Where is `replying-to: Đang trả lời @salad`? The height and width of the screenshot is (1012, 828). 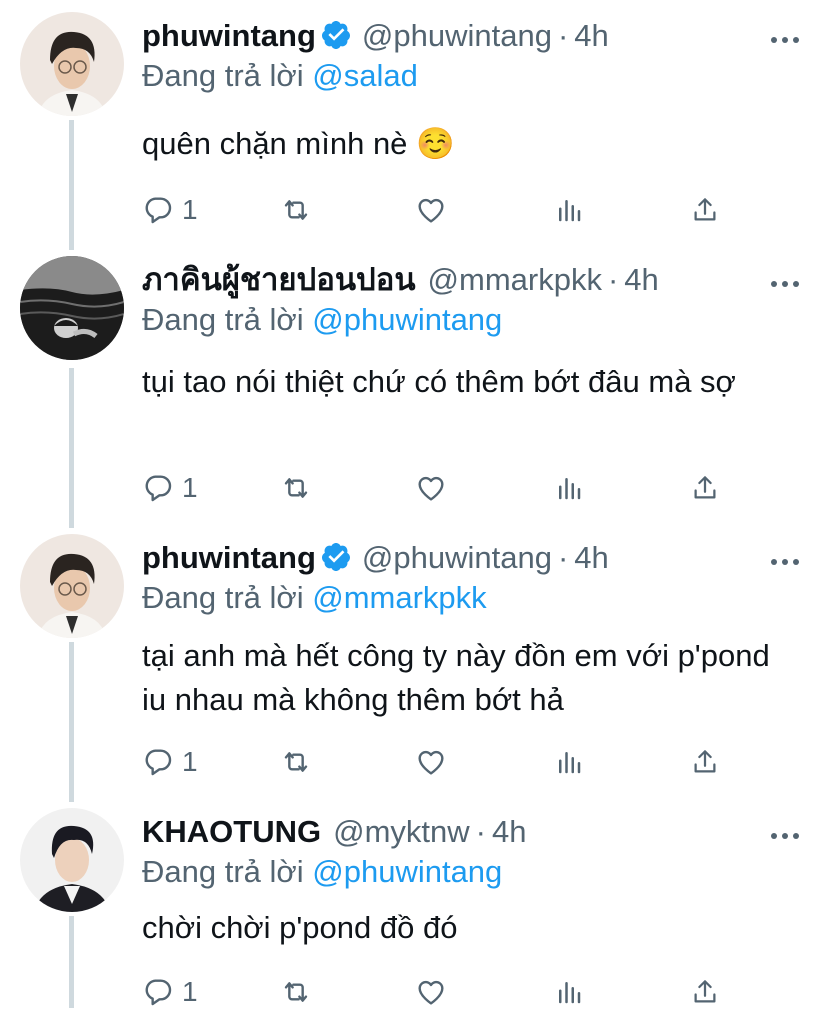
replying-to: Đang trả lời @salad is located at coordinates (280, 76).